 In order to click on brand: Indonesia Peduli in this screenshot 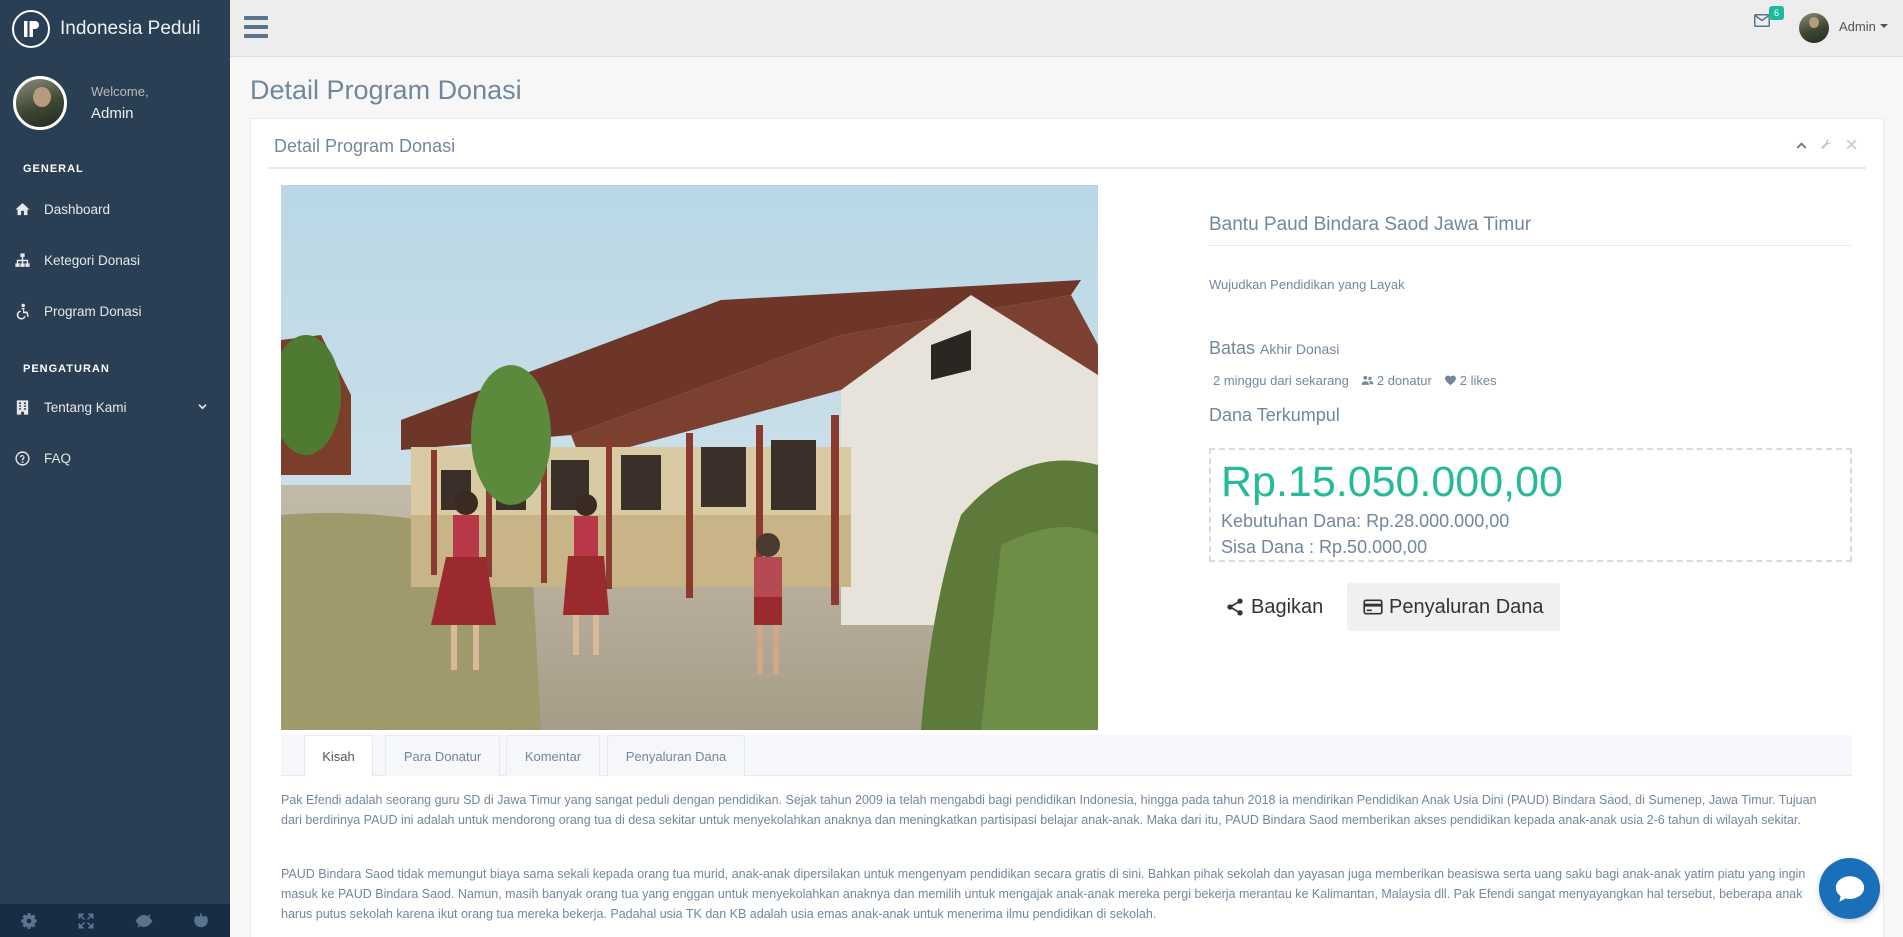, I will do `click(115, 28)`.